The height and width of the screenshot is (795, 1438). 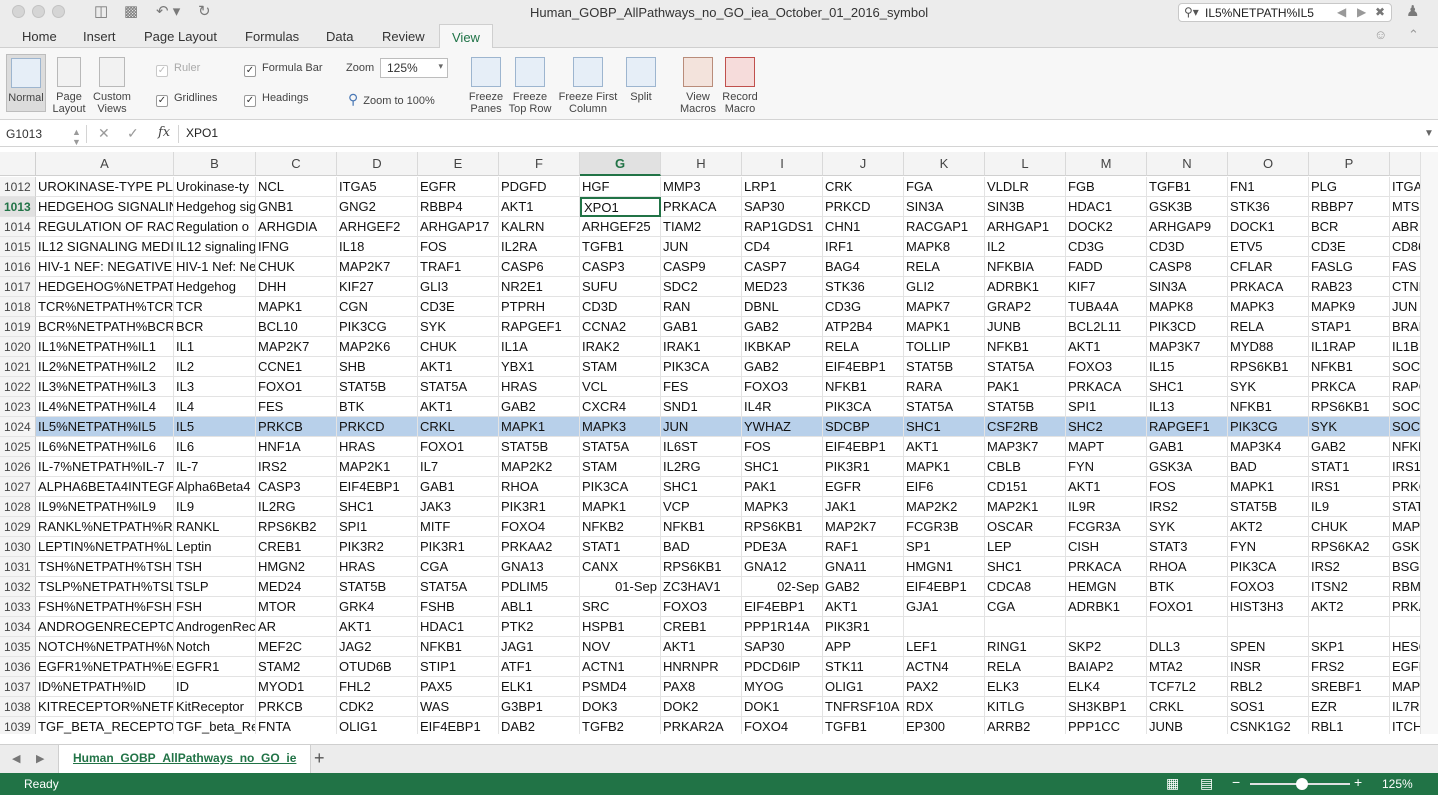 What do you see at coordinates (105, 427) in the screenshot?
I see `cell: IL5%NETPATH%IL5` at bounding box center [105, 427].